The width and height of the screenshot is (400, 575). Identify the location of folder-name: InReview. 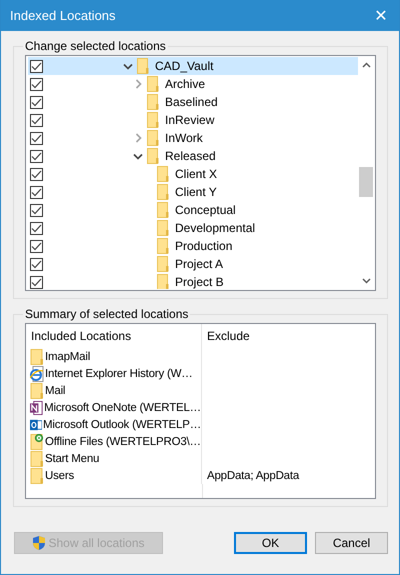
(189, 120).